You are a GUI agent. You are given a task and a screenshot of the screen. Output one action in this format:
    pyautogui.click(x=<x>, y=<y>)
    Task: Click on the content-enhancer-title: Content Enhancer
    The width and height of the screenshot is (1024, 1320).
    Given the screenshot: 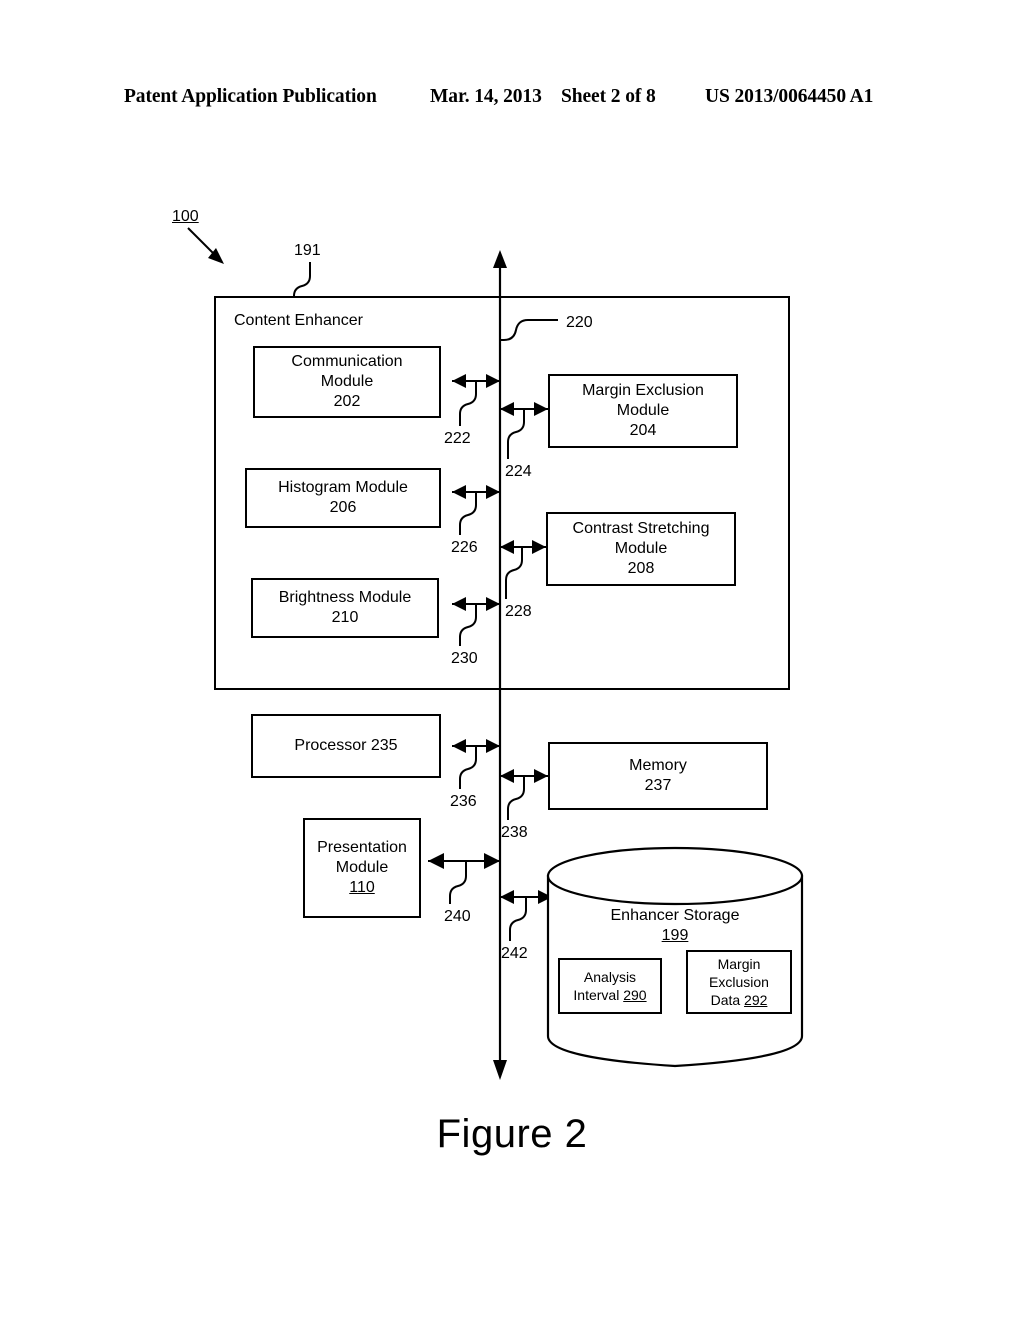 What is the action you would take?
    pyautogui.click(x=298, y=320)
    